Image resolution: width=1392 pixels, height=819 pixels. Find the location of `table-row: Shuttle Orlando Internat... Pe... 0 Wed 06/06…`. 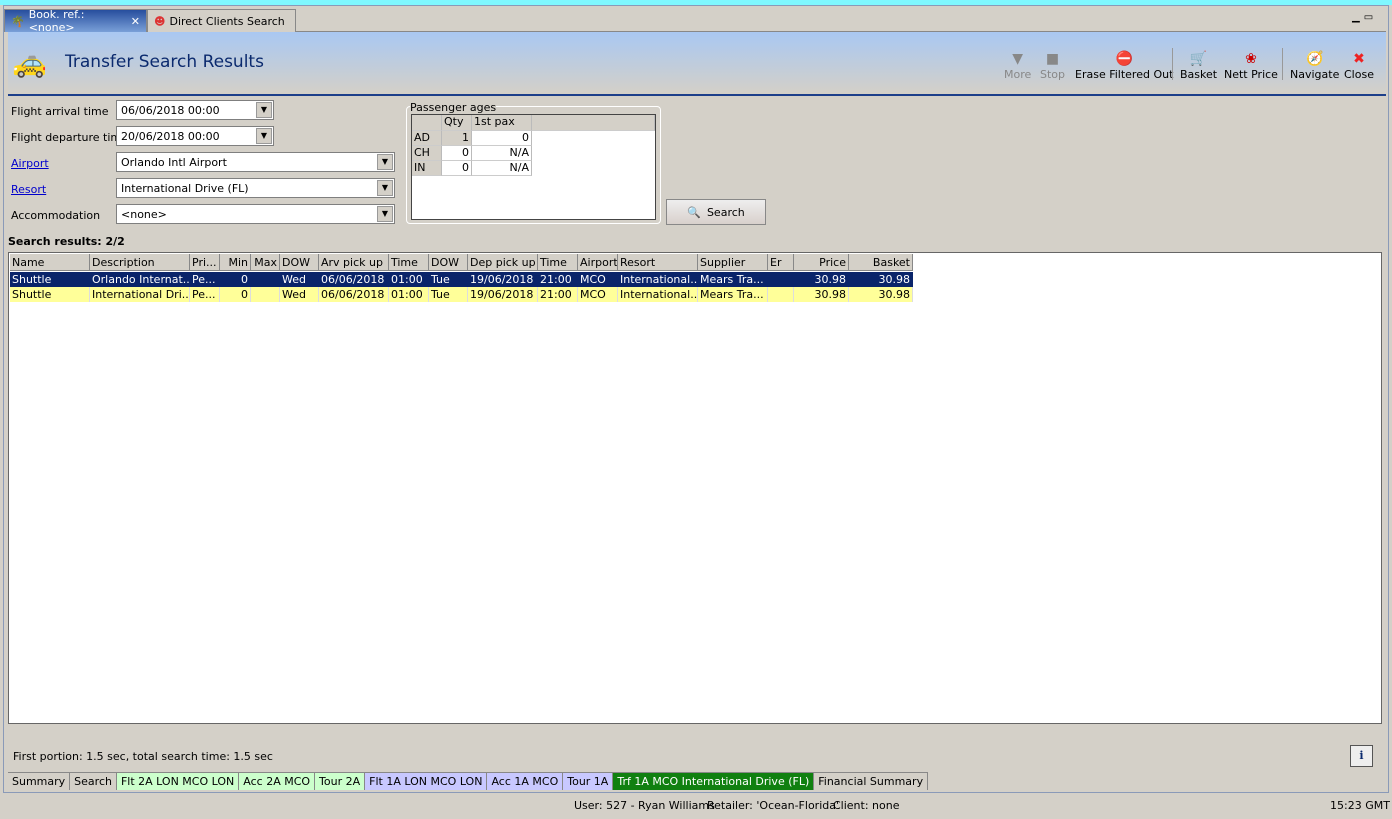

table-row: Shuttle Orlando Internat... Pe... 0 Wed 06/06… is located at coordinates (696, 279).